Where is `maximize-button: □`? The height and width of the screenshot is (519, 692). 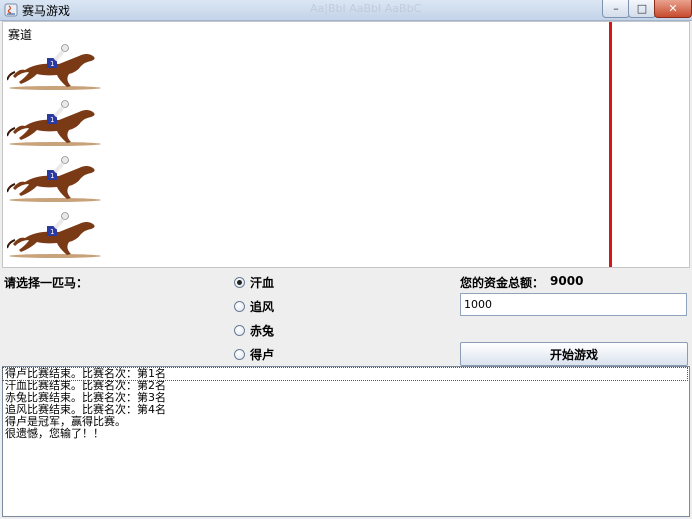
maximize-button: □ is located at coordinates (642, 9).